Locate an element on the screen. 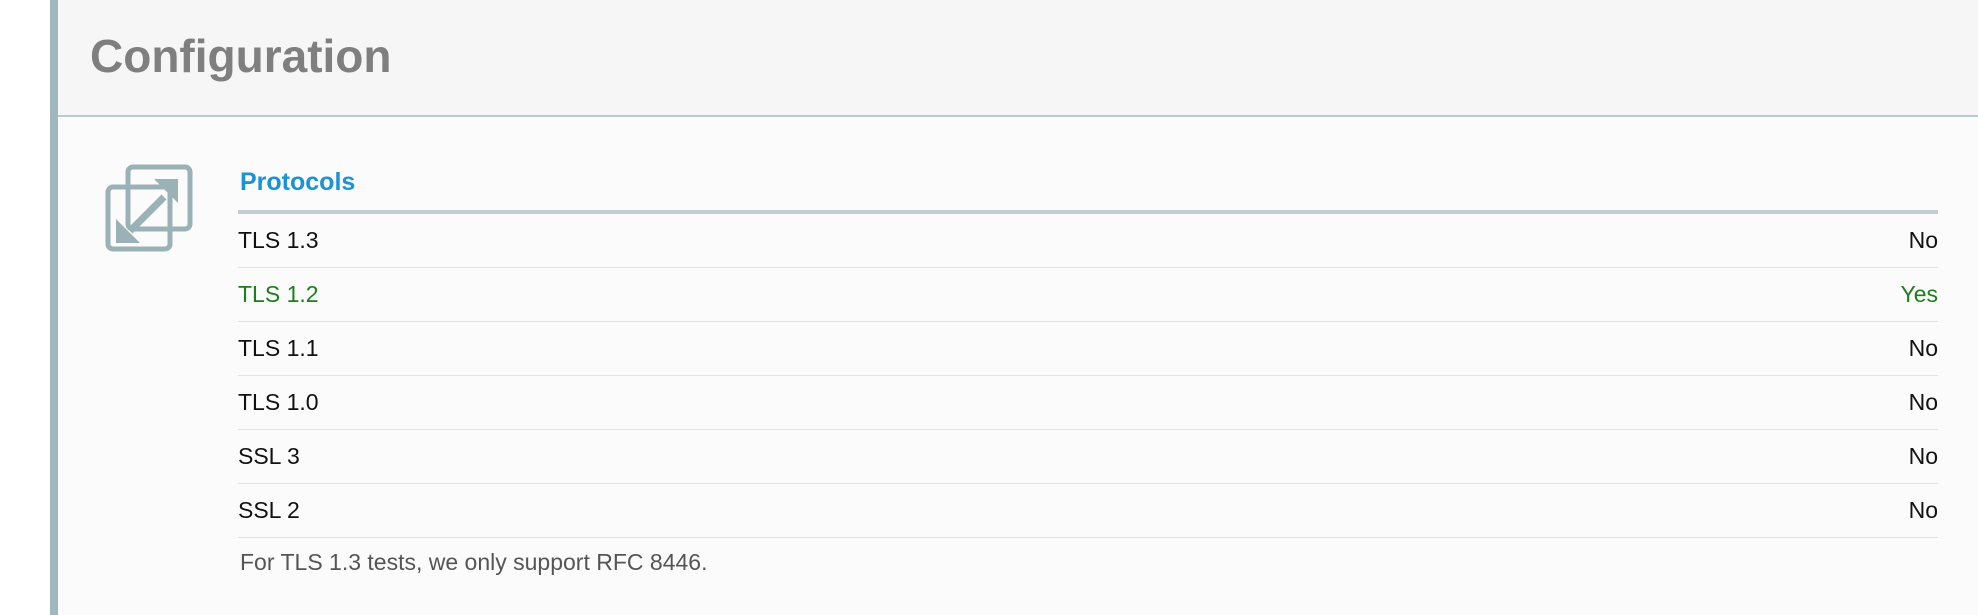 This screenshot has height=615, width=1978. left-accent-rule is located at coordinates (54, 307).